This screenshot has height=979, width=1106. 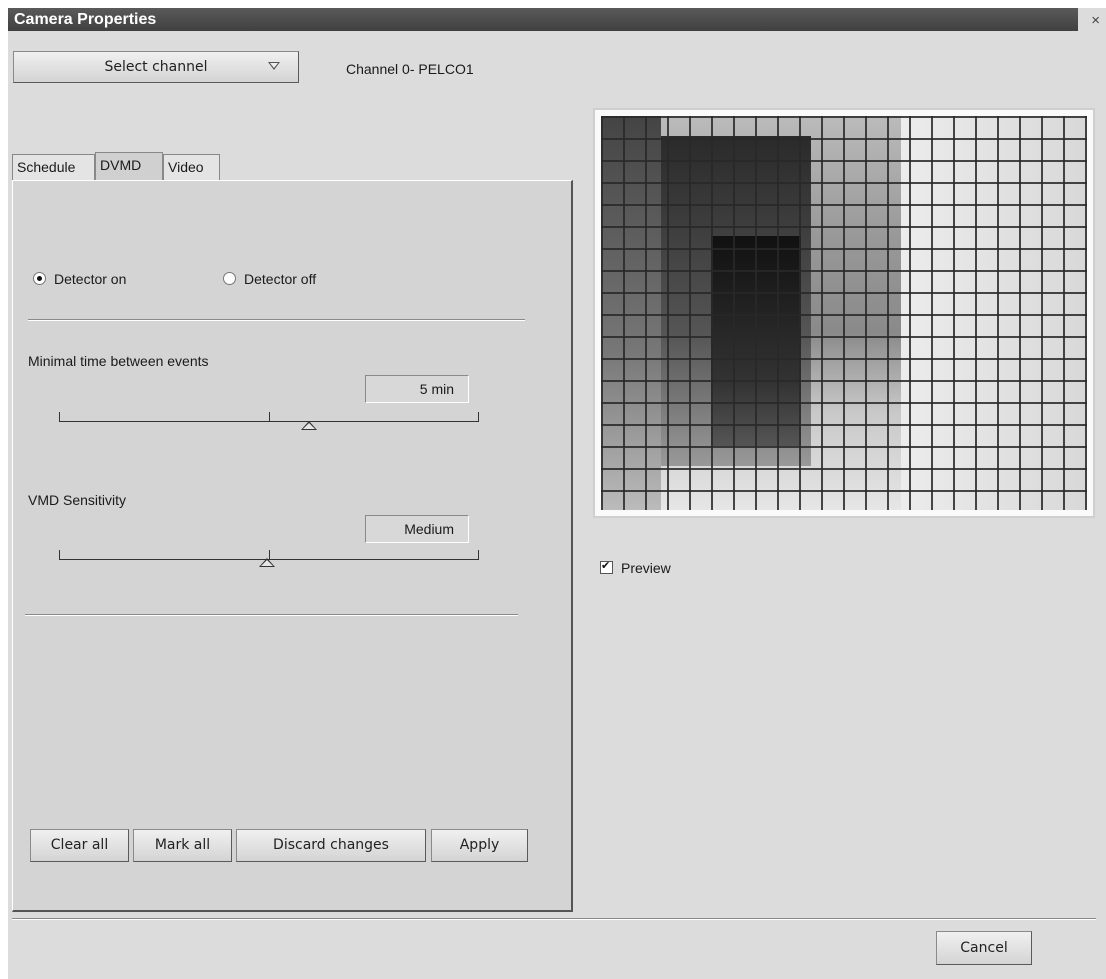 What do you see at coordinates (274, 66) in the screenshot?
I see `chevron-down-icon` at bounding box center [274, 66].